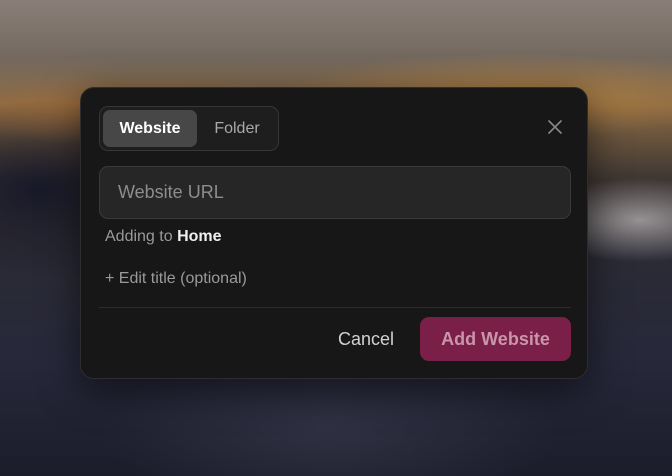 This screenshot has width=672, height=476. I want to click on close-button, so click(555, 127).